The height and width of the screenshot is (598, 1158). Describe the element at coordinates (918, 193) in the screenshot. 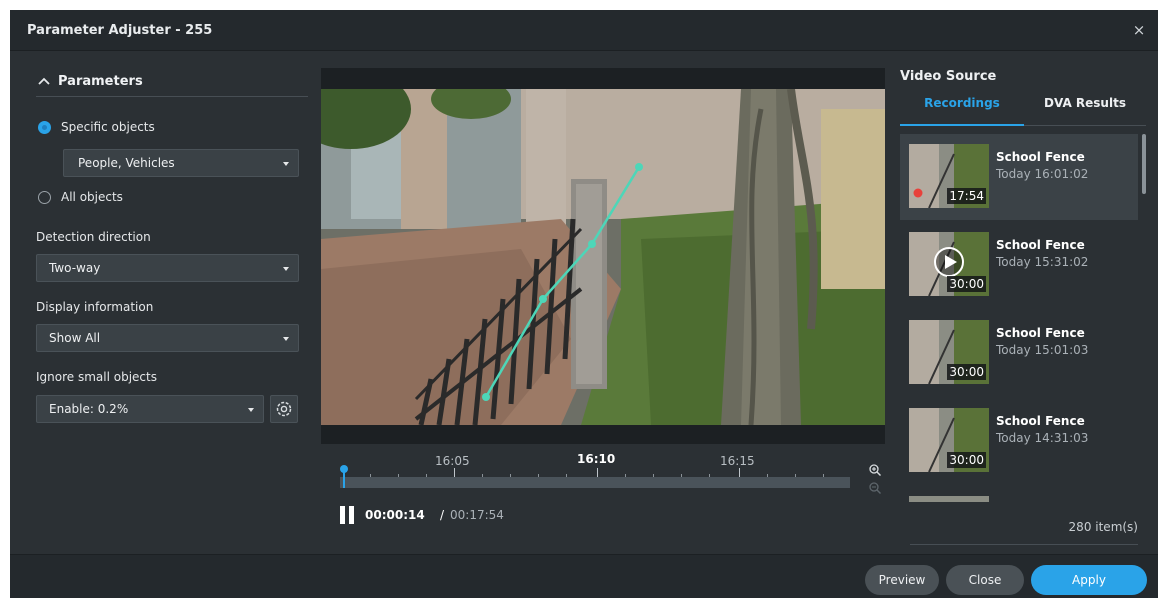

I see `recording-dot-icon` at that location.